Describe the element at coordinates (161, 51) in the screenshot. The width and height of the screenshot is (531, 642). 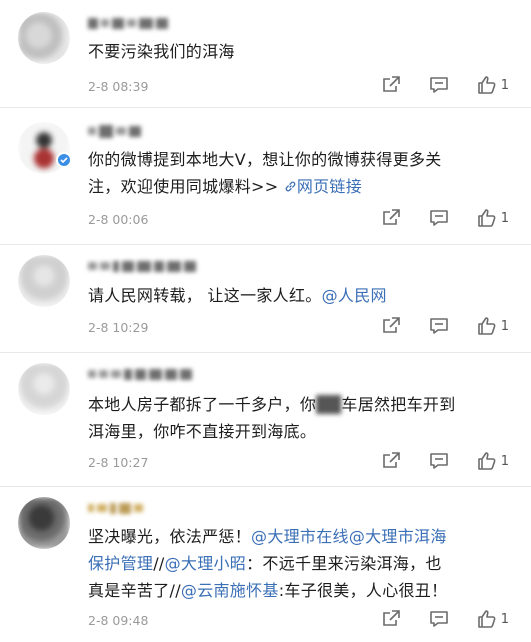
I see `comment-text: 不要污染我们的洱海` at that location.